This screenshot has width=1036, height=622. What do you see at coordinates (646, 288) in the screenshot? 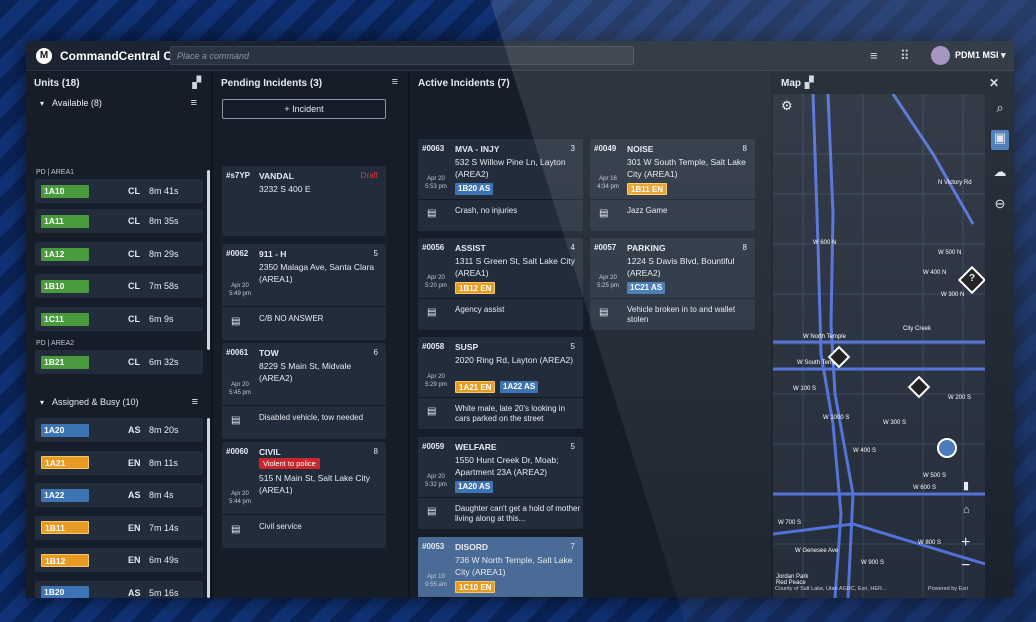
I see `assigned-unit-chip: 1C21 AS` at bounding box center [646, 288].